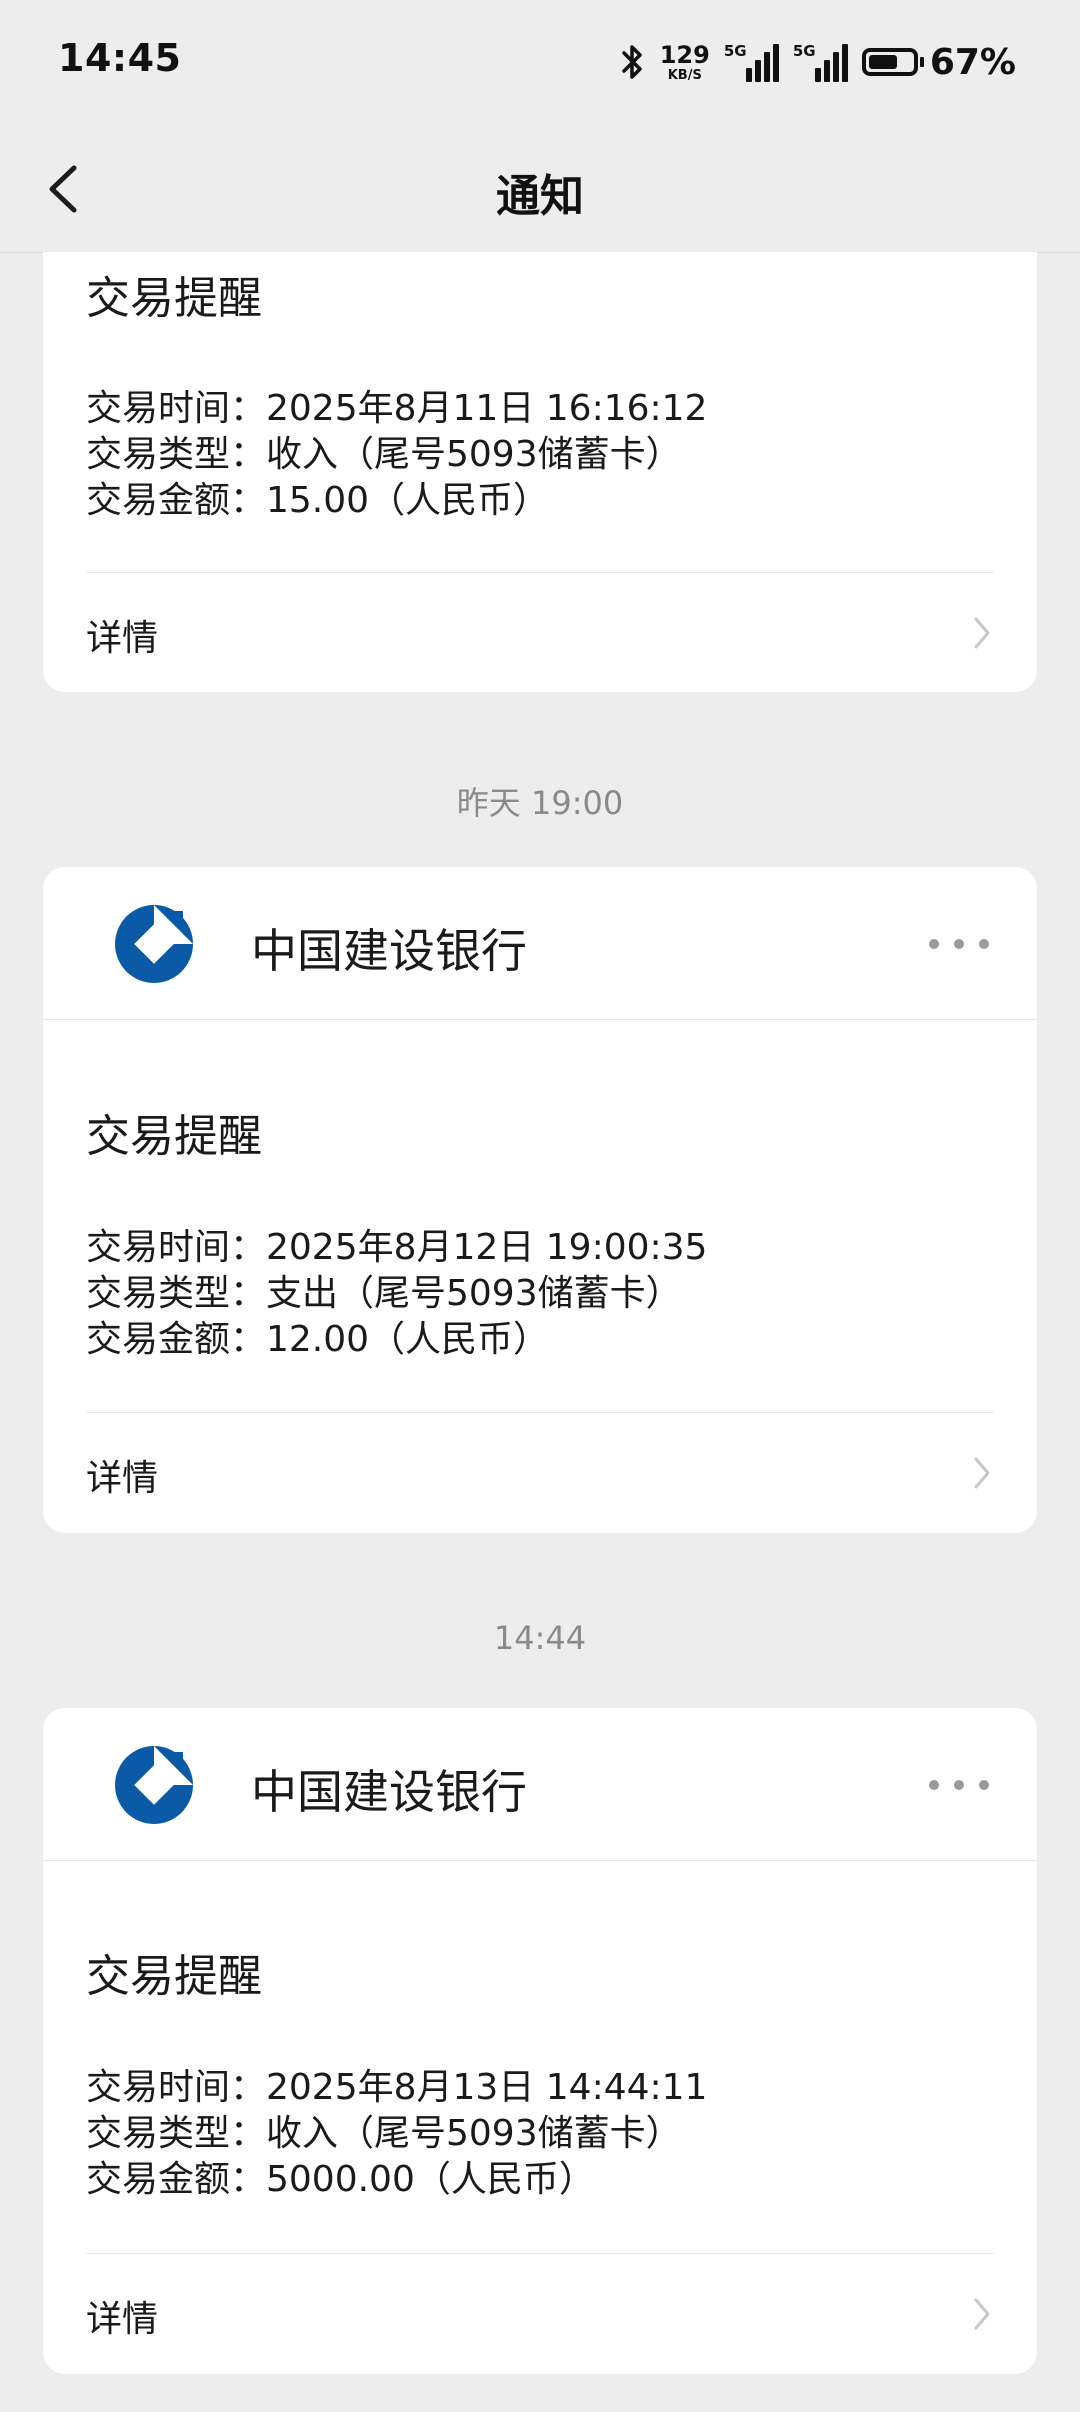  Describe the element at coordinates (540, 803) in the screenshot. I see `time-separator: 昨天 19:00` at that location.